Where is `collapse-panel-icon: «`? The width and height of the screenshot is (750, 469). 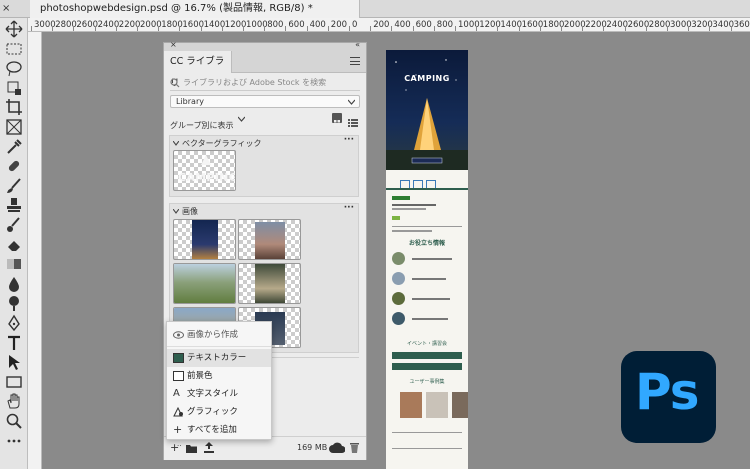 collapse-panel-icon: « is located at coordinates (357, 44).